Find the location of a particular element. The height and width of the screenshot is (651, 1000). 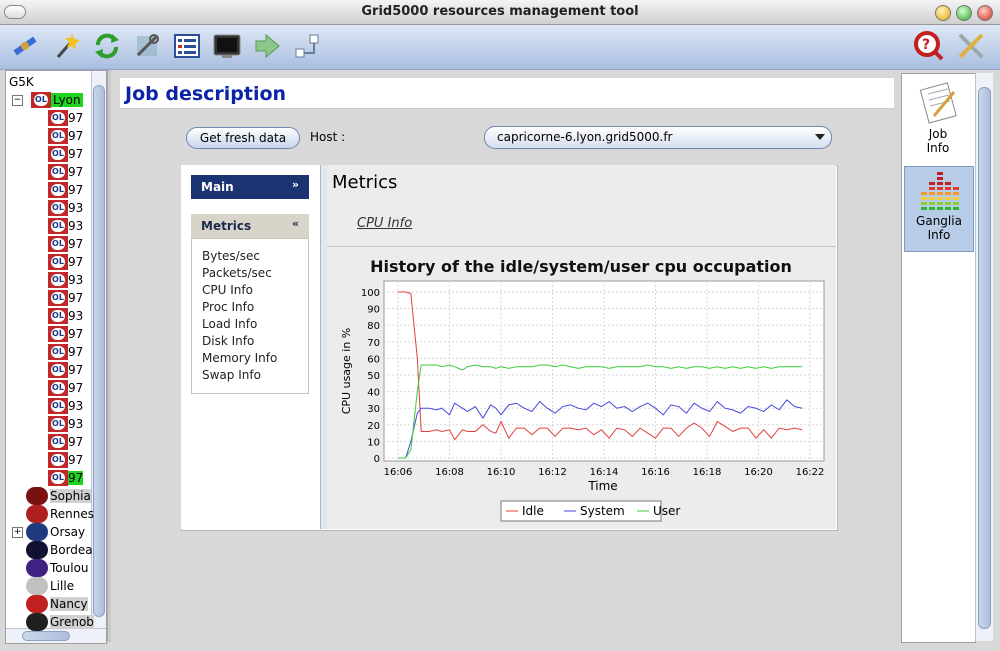

tree-site-node: Nancy is located at coordinates (57, 604).